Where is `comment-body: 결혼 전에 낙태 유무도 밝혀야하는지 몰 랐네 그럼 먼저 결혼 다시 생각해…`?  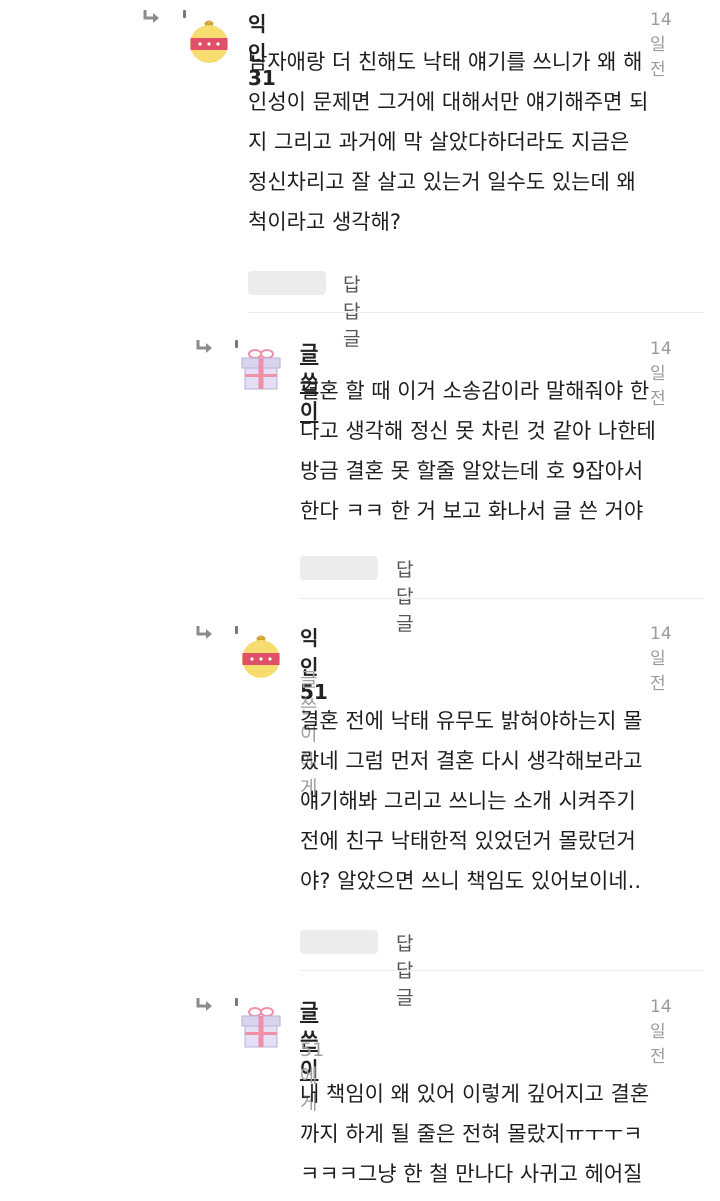 comment-body: 결혼 전에 낙태 유무도 밝혀야하는지 몰 랐네 그럼 먼저 결혼 다시 생각해… is located at coordinates (471, 801).